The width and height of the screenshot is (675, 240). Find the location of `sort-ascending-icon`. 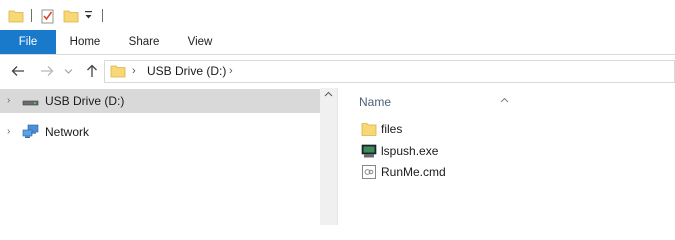

sort-ascending-icon is located at coordinates (504, 100).